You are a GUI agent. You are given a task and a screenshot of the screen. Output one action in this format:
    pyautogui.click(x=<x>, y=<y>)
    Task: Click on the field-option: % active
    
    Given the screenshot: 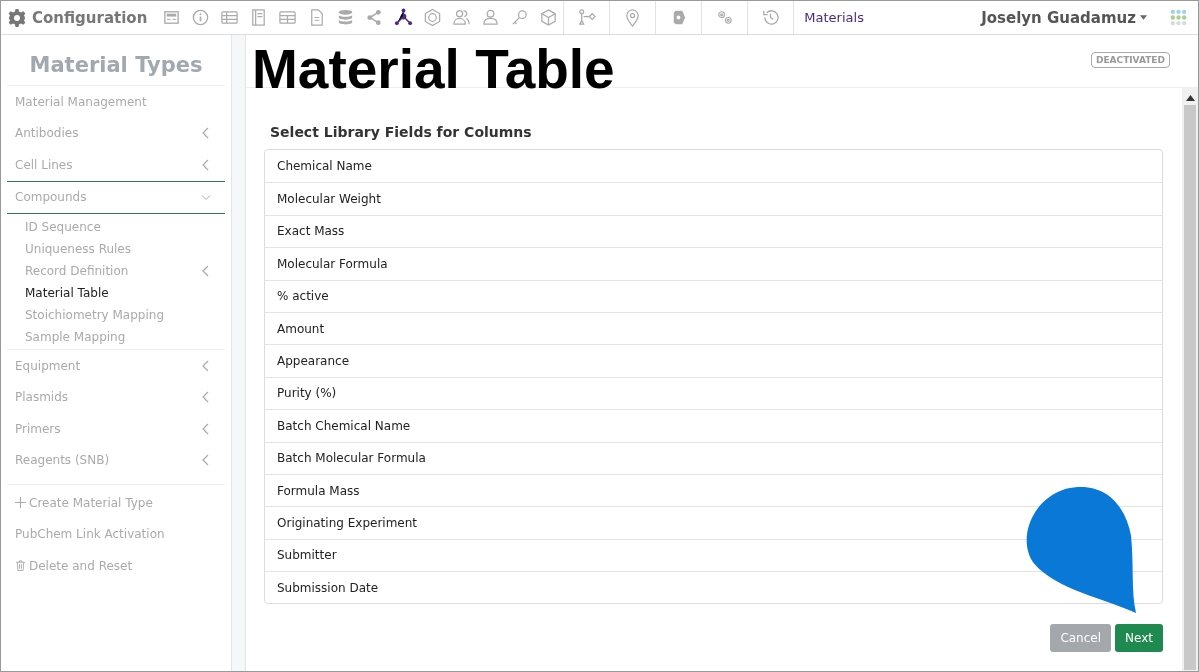 What is the action you would take?
    pyautogui.click(x=713, y=295)
    